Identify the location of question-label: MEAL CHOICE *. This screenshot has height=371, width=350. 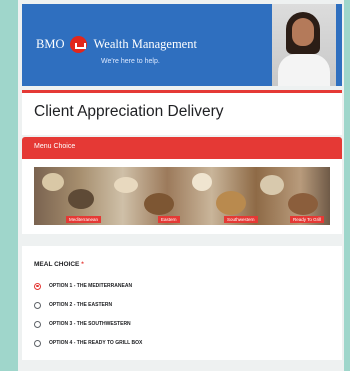
(59, 264).